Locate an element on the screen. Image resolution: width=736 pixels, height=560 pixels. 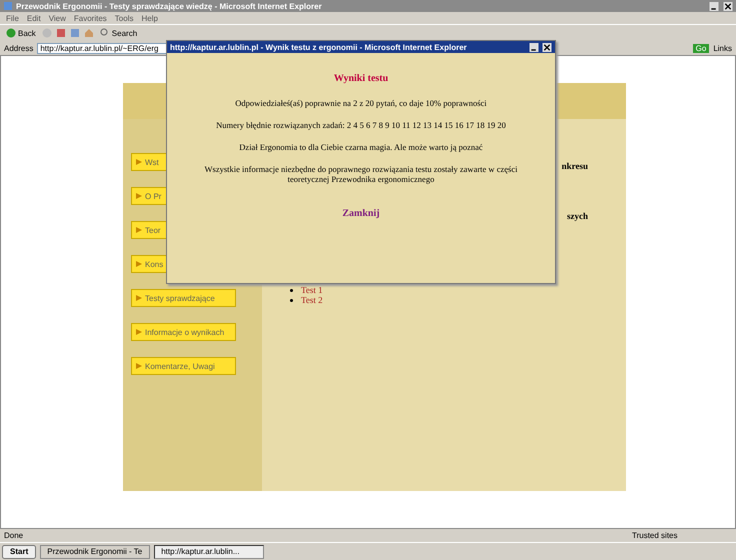
menu-item: Help is located at coordinates (149, 18).